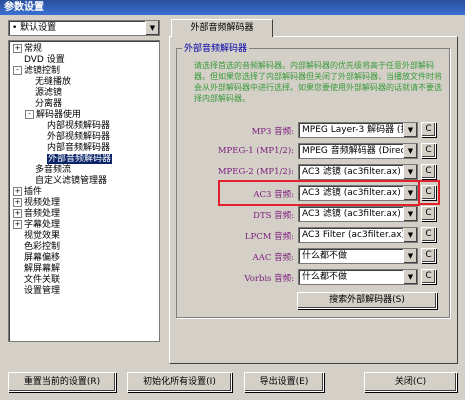 The image size is (465, 400). I want to click on tree-item-general: + 常规, so click(27, 49).